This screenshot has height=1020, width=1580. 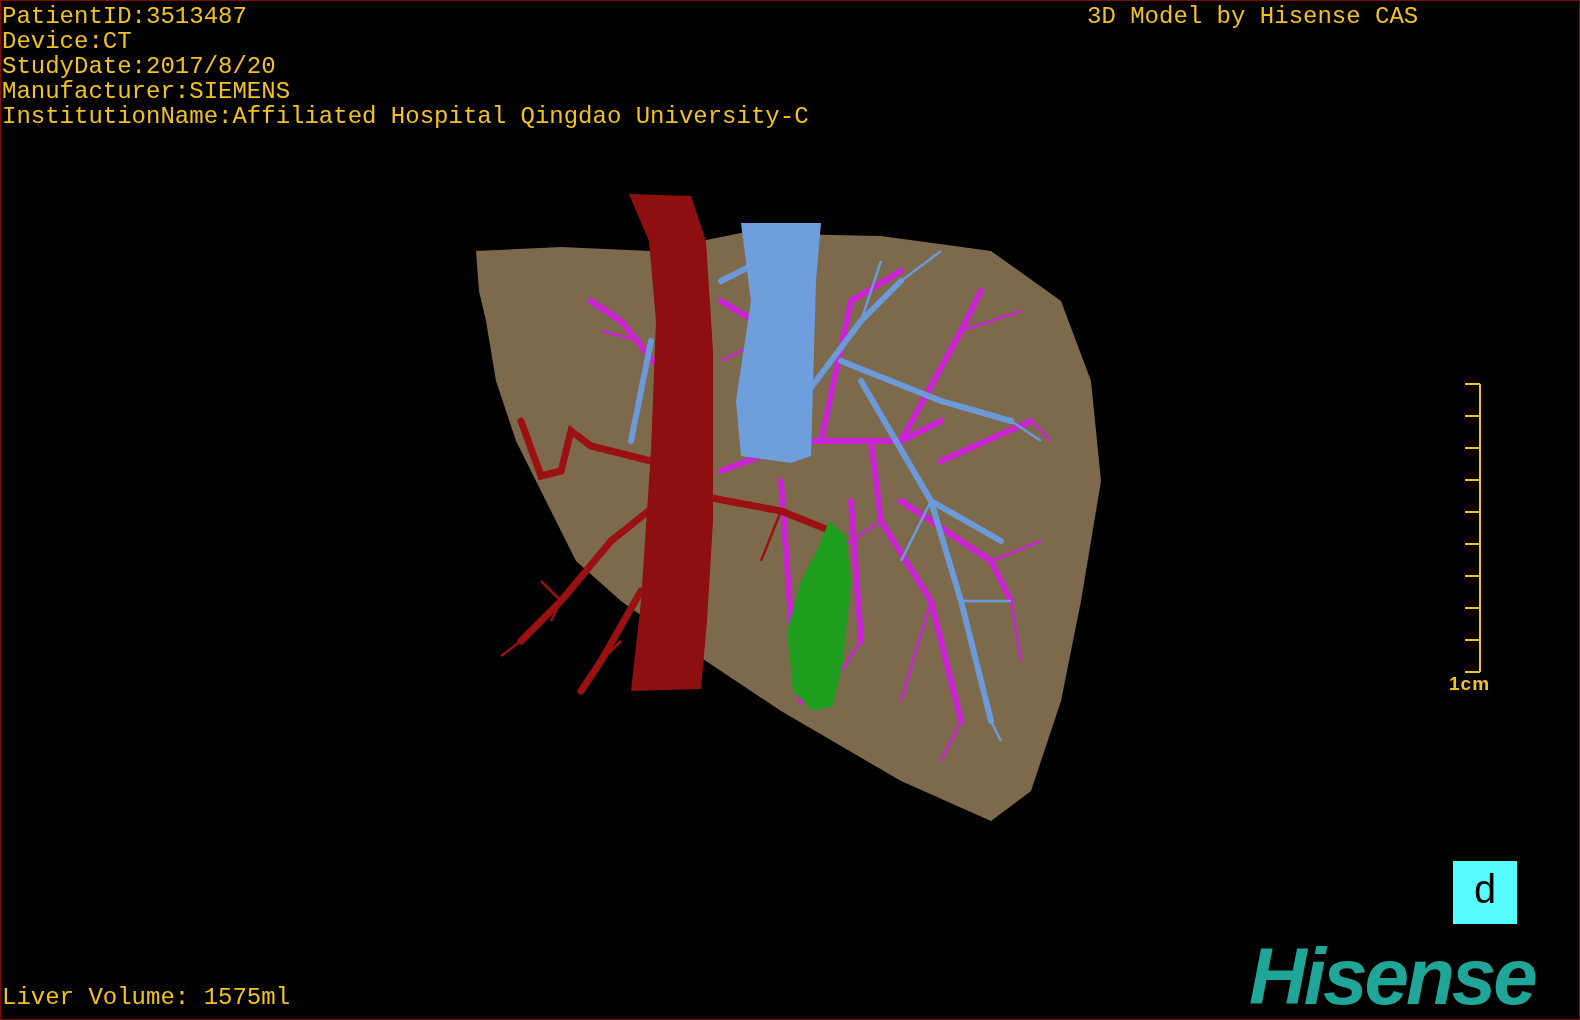 What do you see at coordinates (1473, 528) in the screenshot?
I see `scale-bar-icon` at bounding box center [1473, 528].